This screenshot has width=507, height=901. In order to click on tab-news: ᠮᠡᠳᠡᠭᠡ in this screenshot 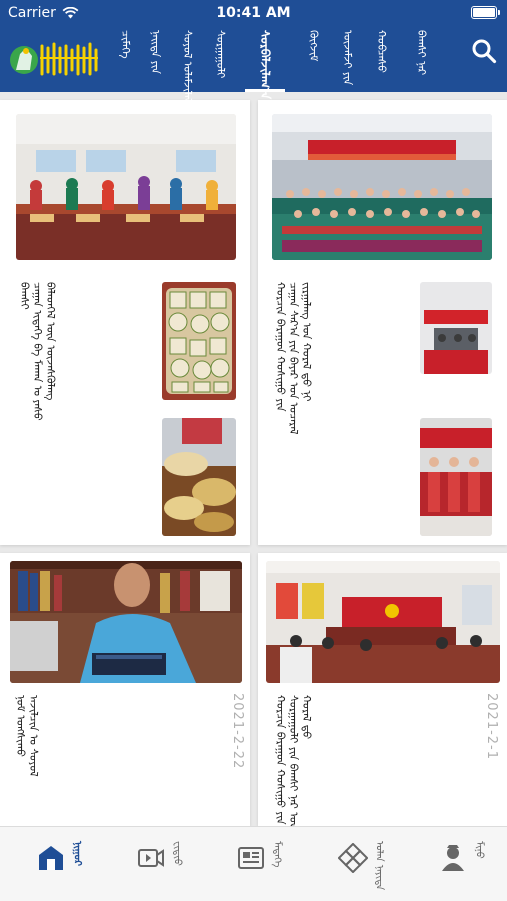, I will do `click(259, 864)`.